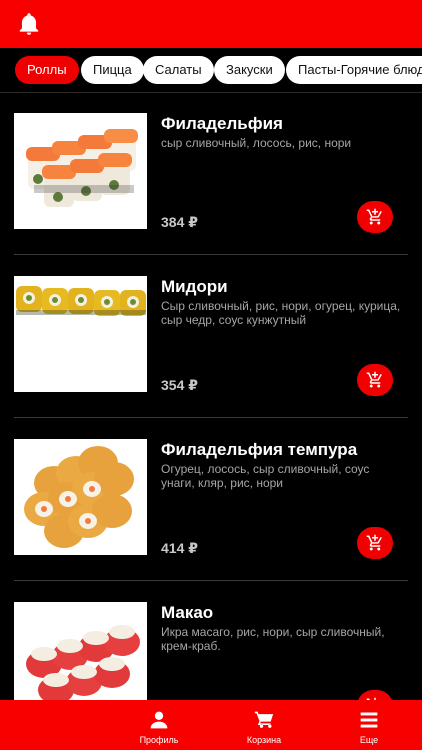 The height and width of the screenshot is (750, 422). I want to click on product-name: Макао, so click(187, 612).